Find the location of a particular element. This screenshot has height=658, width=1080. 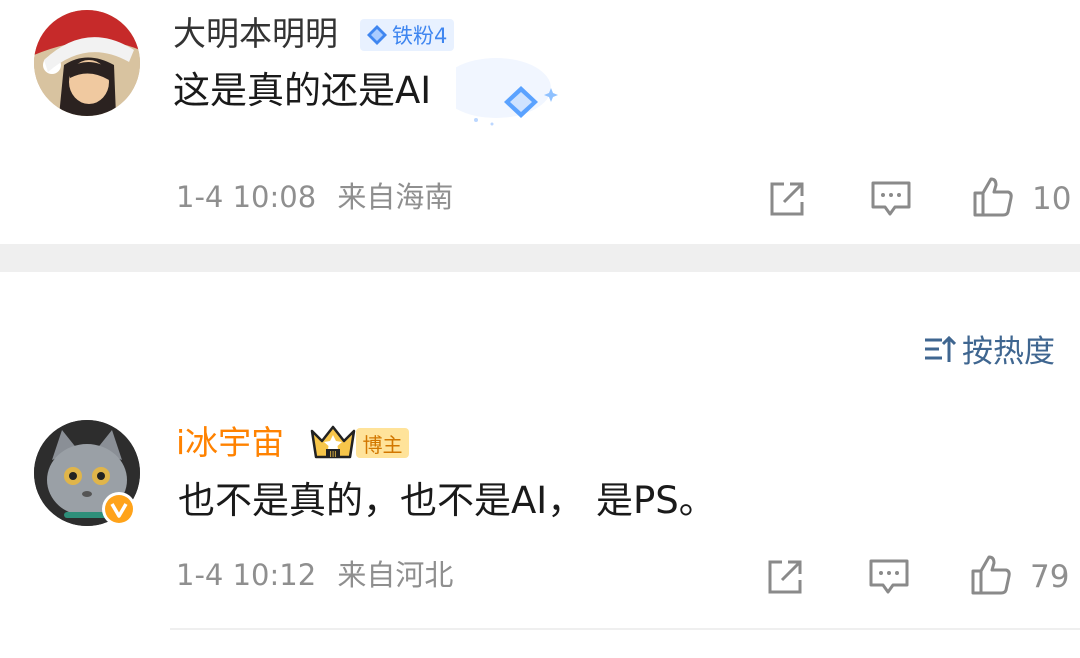

avatar is located at coordinates (87, 63).